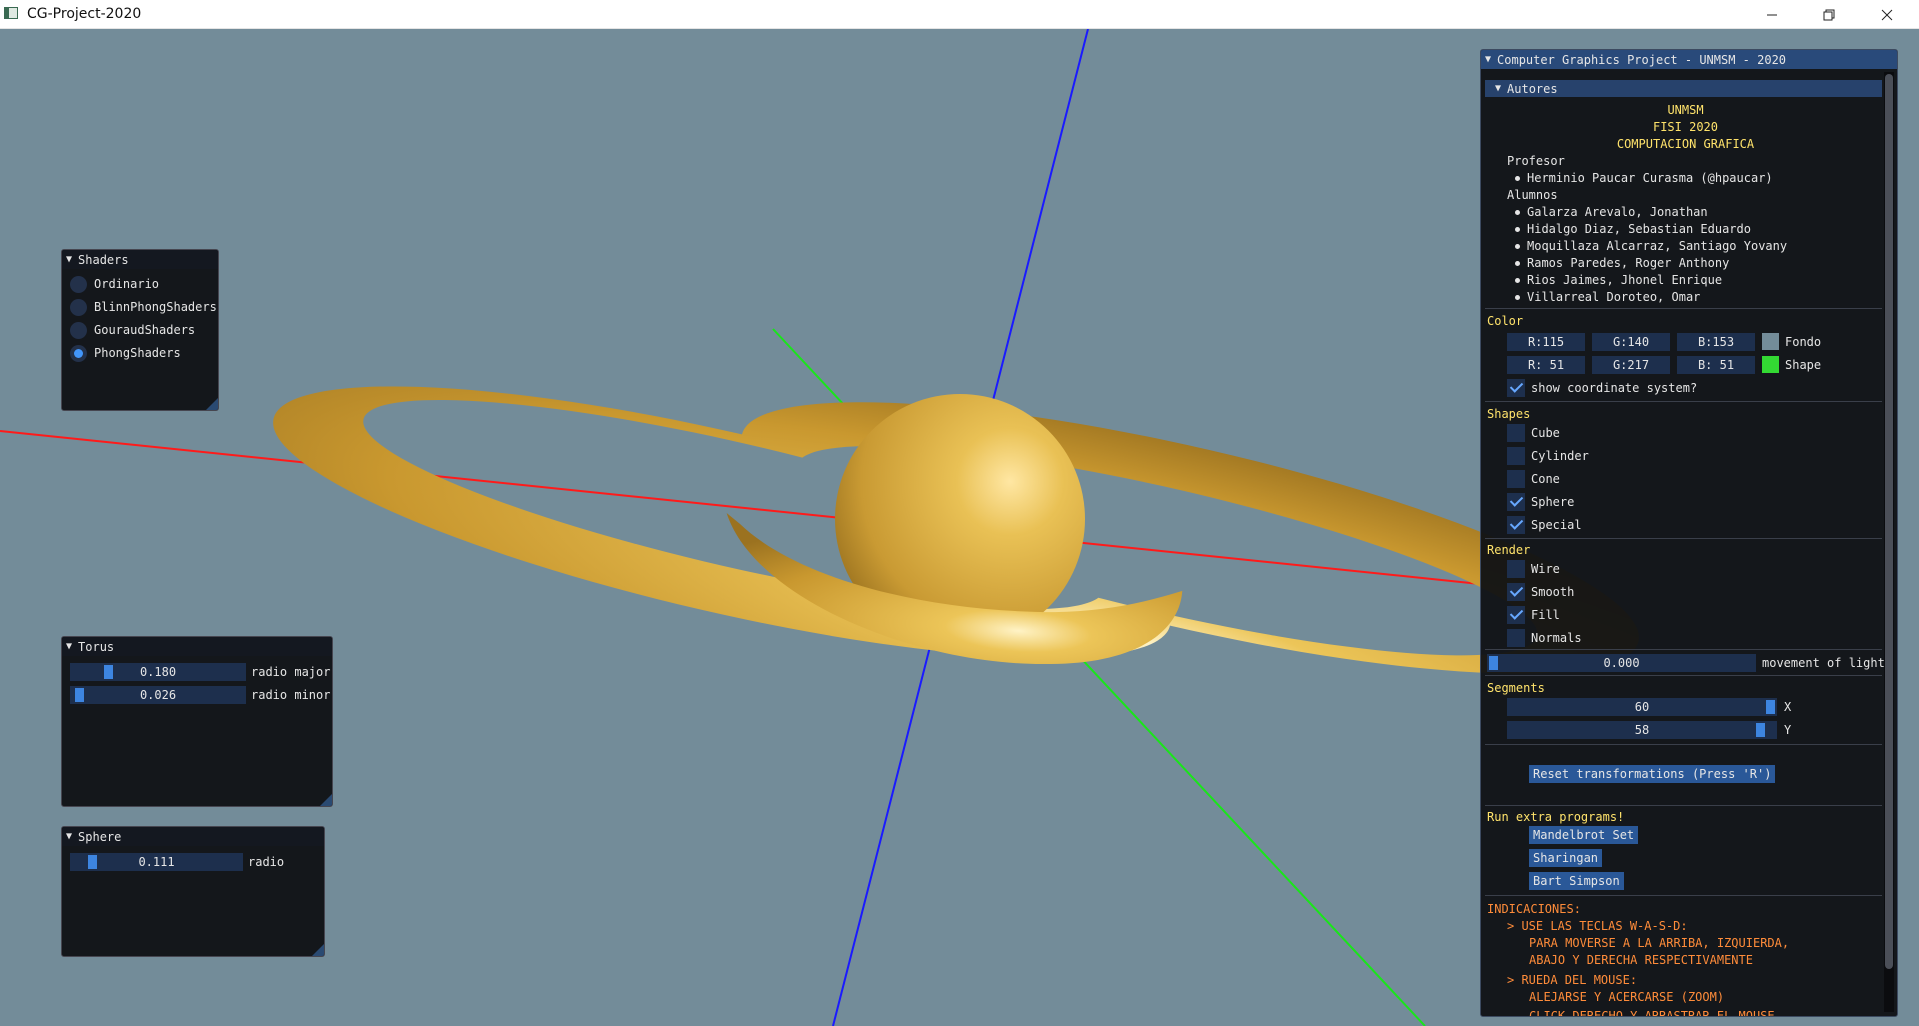 The image size is (1919, 1026). Describe the element at coordinates (1516, 388) in the screenshot. I see `show-coordinate-checkbox` at that location.